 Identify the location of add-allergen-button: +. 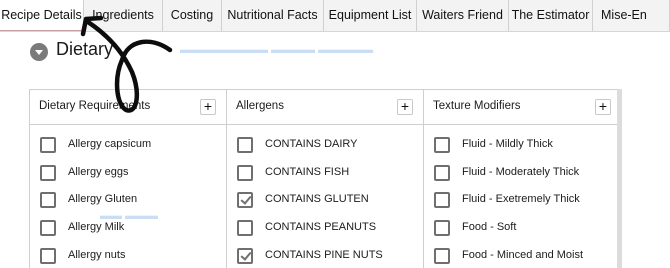
(405, 107).